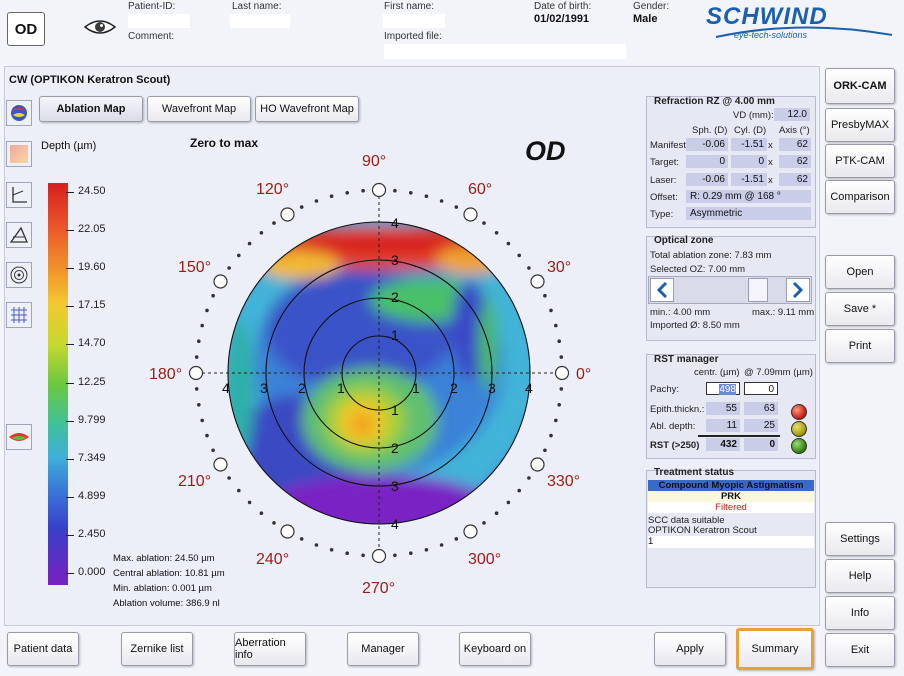  I want to click on map-view-tool, so click(19, 113).